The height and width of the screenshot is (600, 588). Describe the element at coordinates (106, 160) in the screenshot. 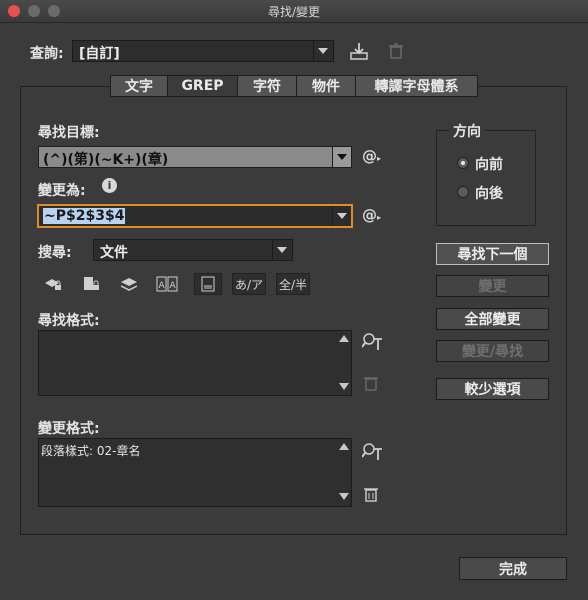

I see `find-what-value: (^)(第)(~K+)(章)` at that location.